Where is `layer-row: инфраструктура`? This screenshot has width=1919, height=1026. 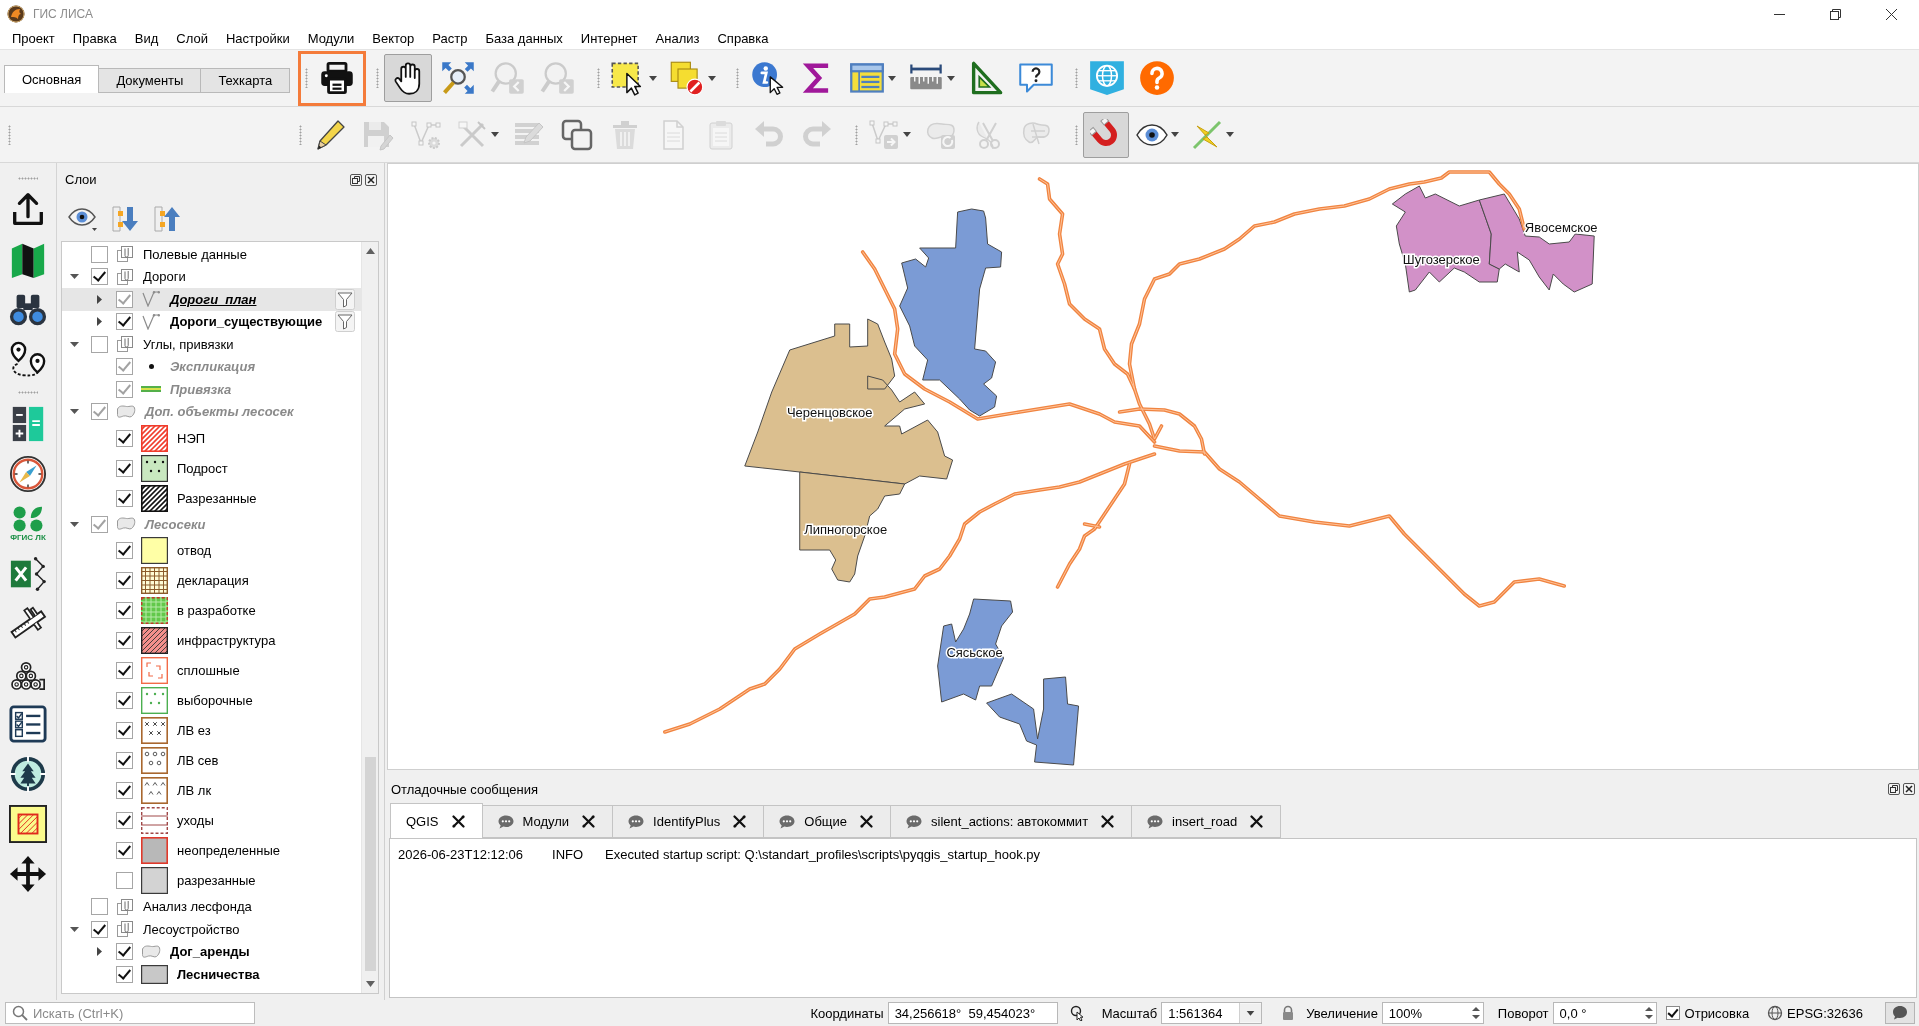 layer-row: инфраструктура is located at coordinates (211, 640).